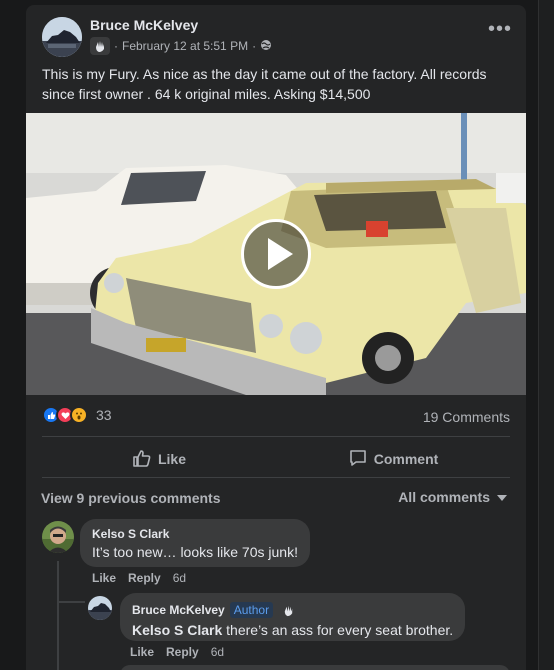  I want to click on like-label: Like, so click(171, 459).